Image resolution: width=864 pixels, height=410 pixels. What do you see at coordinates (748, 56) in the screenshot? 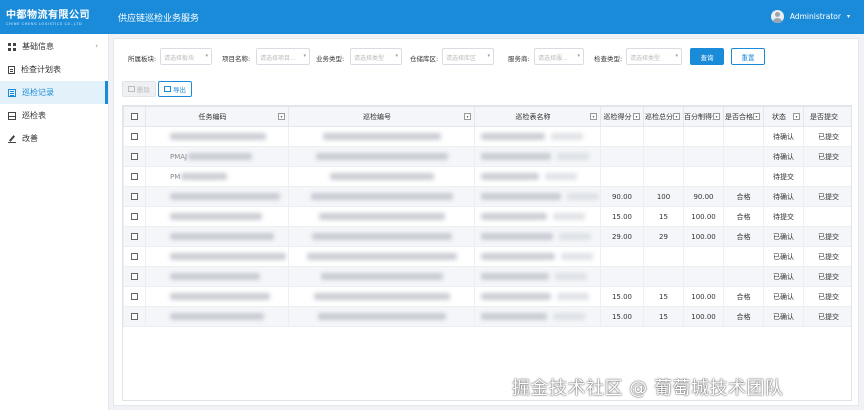
I see `reset-button: 重置` at bounding box center [748, 56].